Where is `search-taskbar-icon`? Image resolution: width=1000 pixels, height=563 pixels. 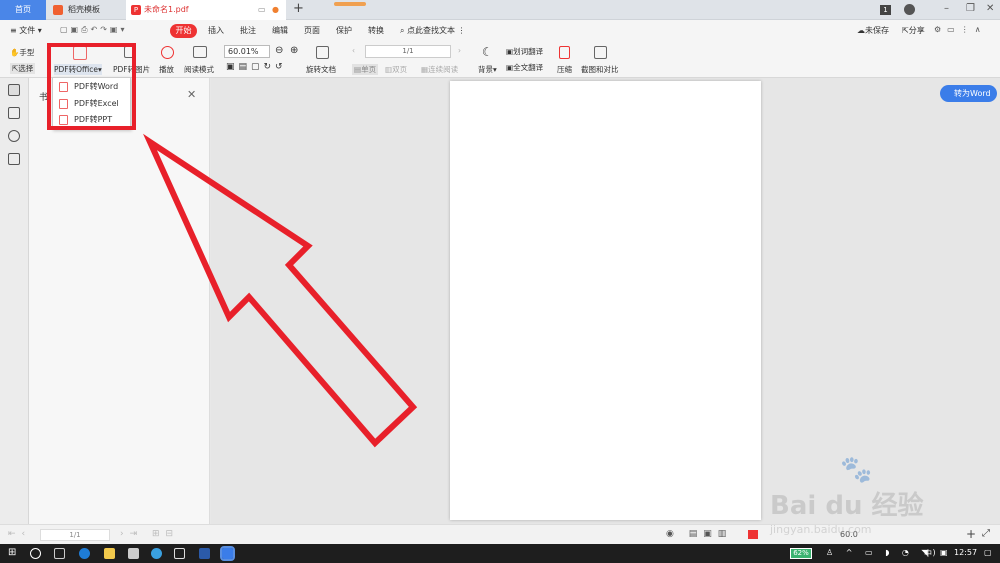
search-taskbar-icon is located at coordinates (35, 553).